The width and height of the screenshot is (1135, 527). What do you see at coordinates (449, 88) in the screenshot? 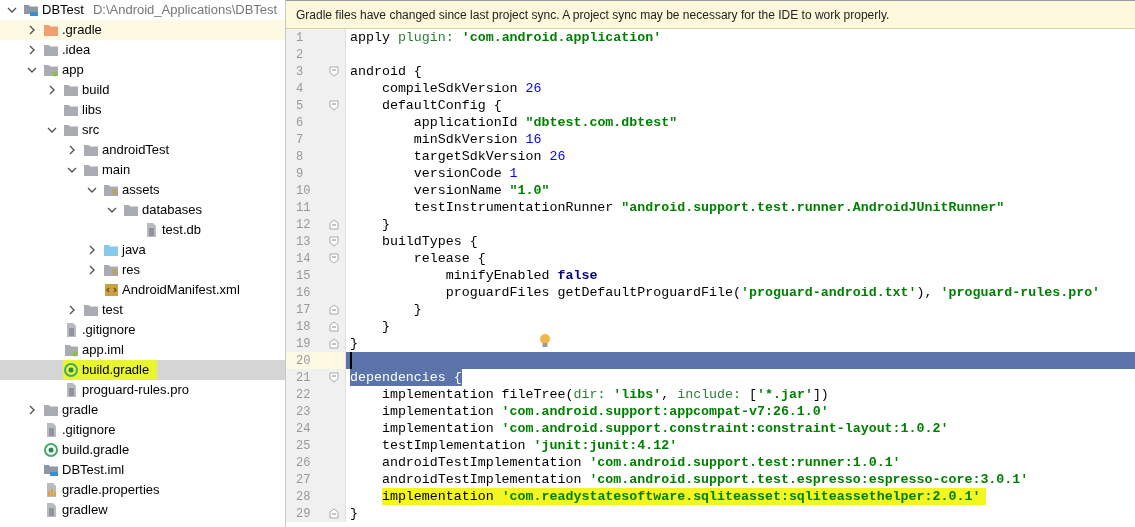
I see `code-text: compileSdkVersion` at bounding box center [449, 88].